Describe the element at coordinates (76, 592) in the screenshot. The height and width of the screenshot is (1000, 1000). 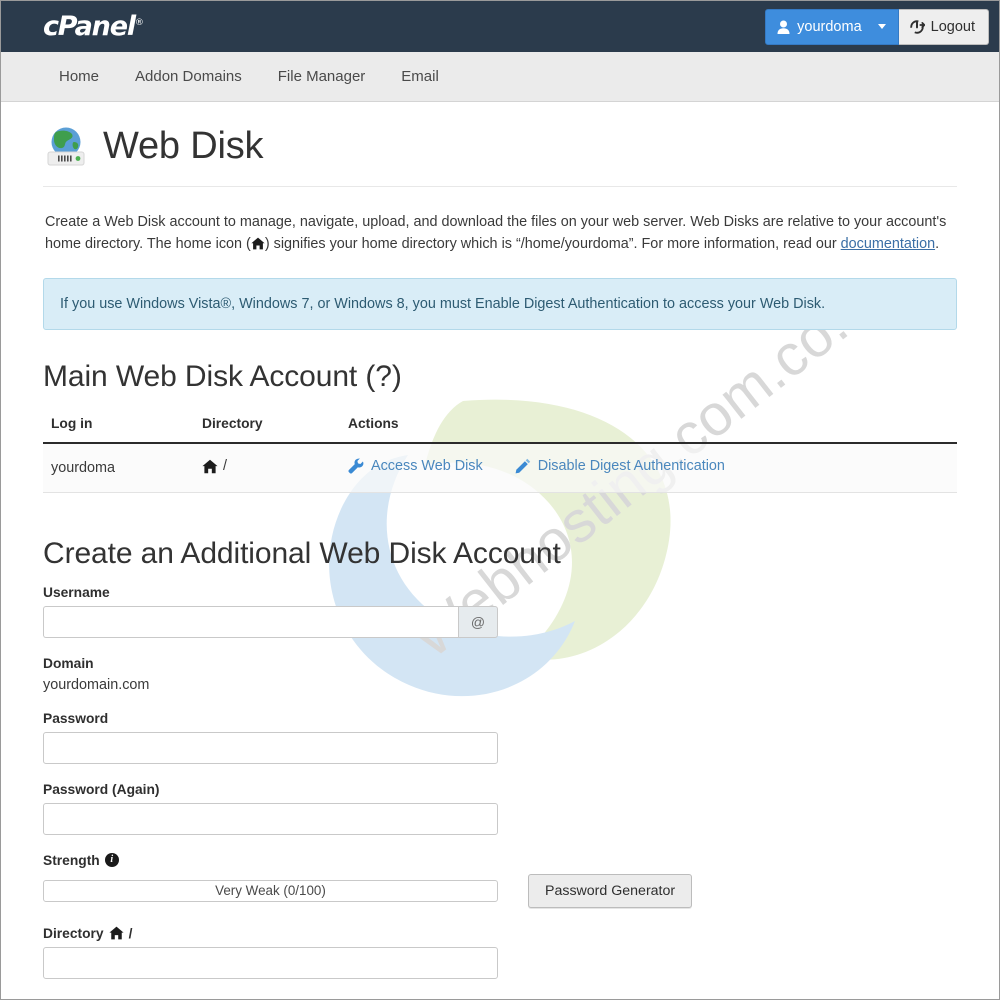
I see `username-label-text: Username` at that location.